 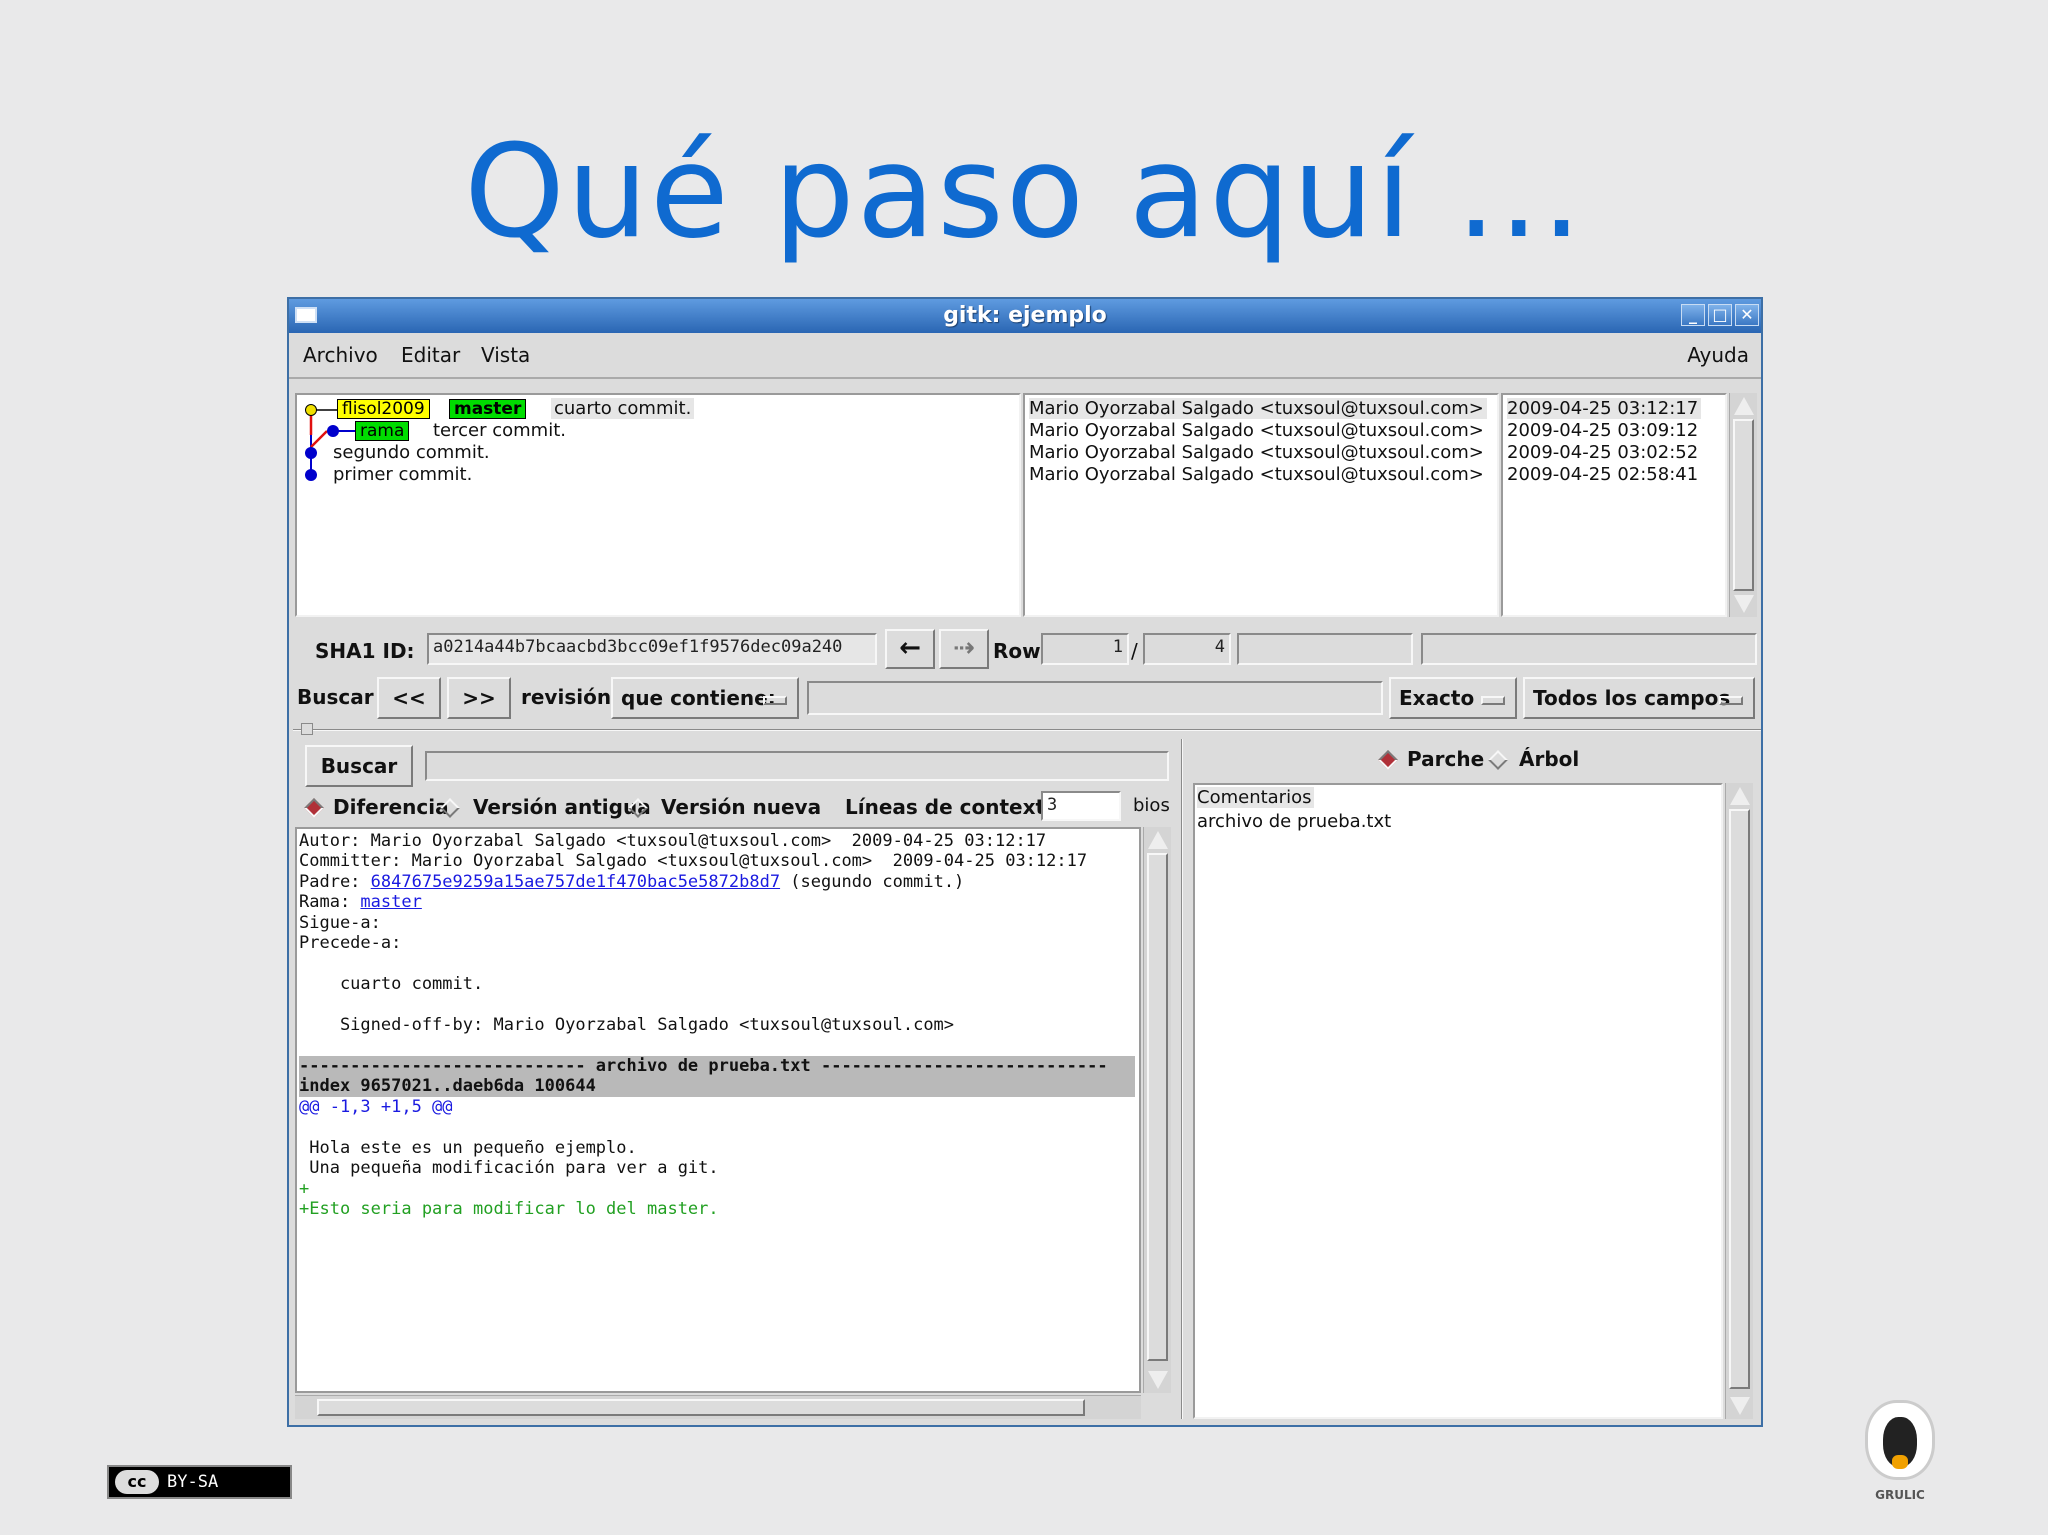 What do you see at coordinates (1602, 430) in the screenshot?
I see `date-cell: 2009-04-25 03:09:12` at bounding box center [1602, 430].